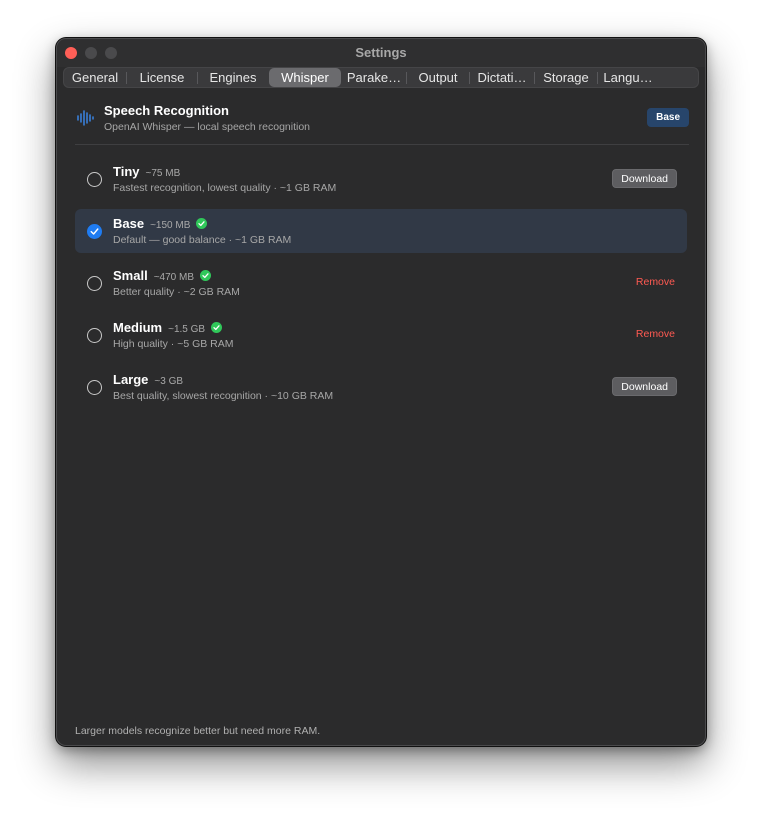  I want to click on tab-output: Output, so click(438, 77).